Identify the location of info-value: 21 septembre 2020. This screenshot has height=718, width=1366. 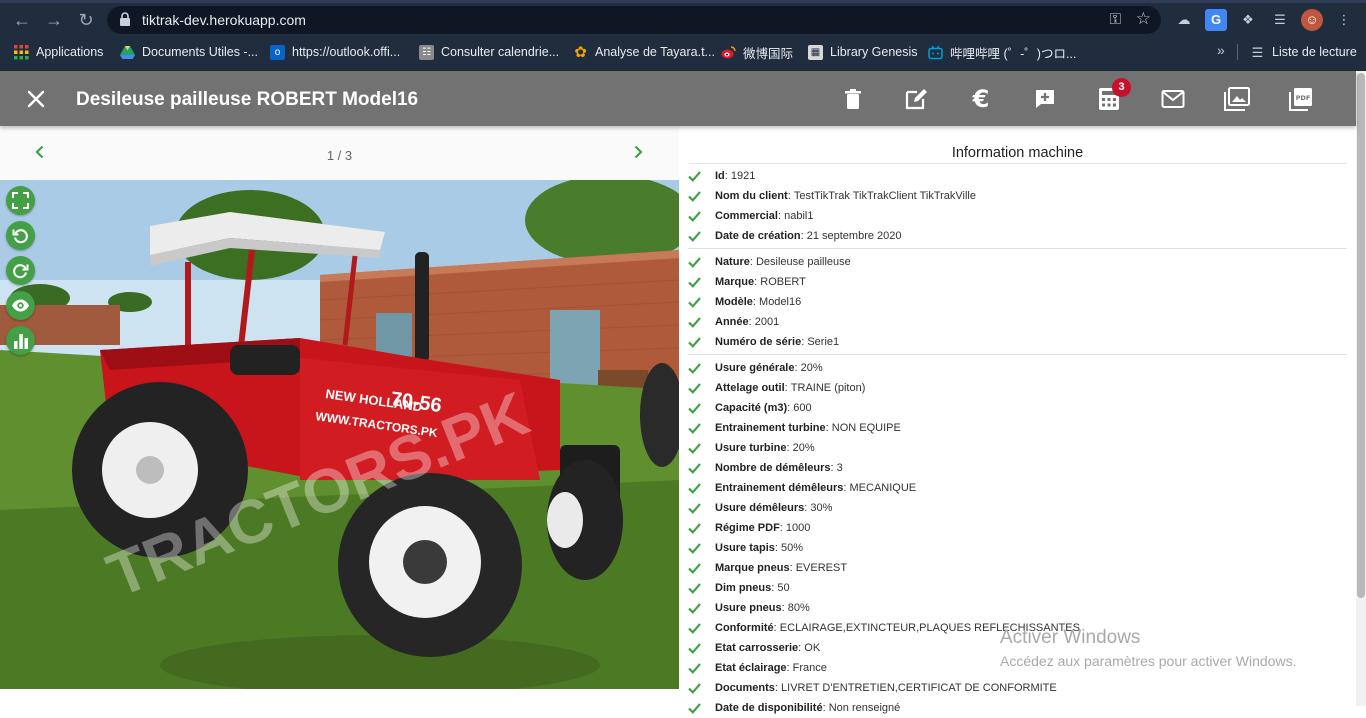
(854, 236).